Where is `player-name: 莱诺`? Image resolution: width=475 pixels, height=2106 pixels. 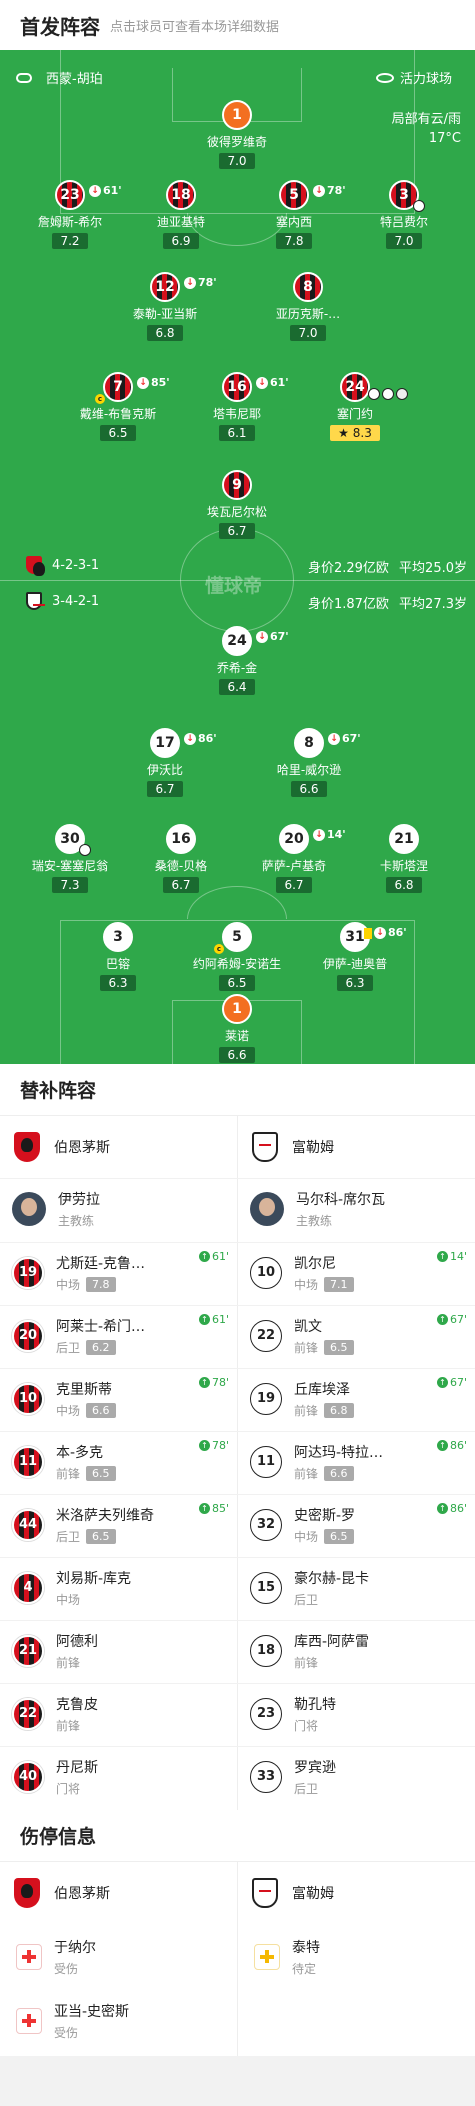 player-name: 莱诺 is located at coordinates (236, 1036).